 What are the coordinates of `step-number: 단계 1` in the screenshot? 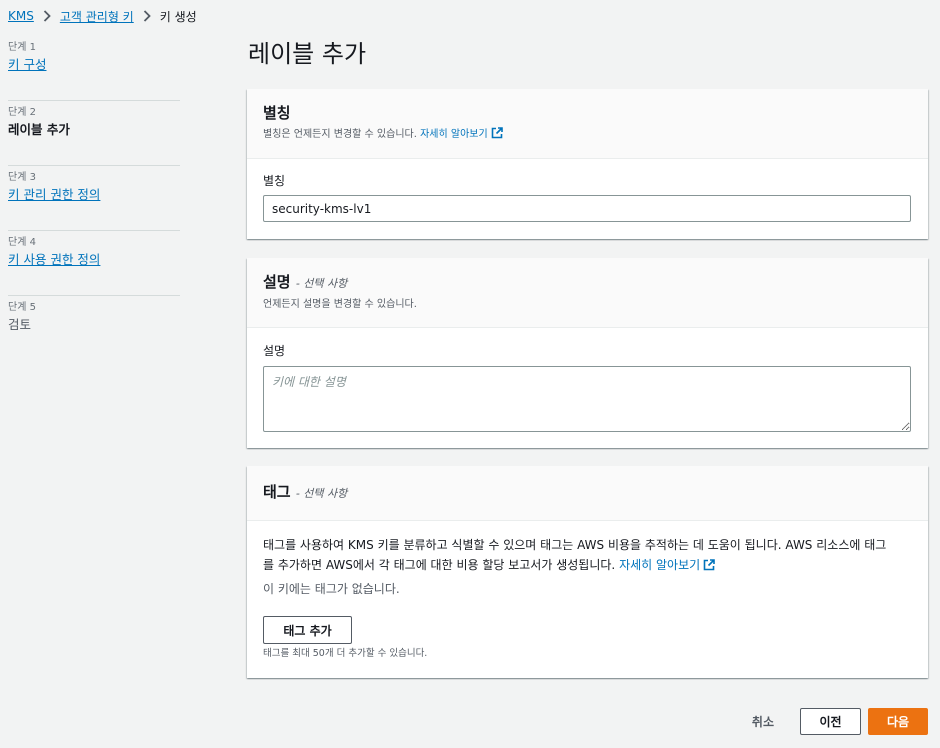 It's located at (22, 47).